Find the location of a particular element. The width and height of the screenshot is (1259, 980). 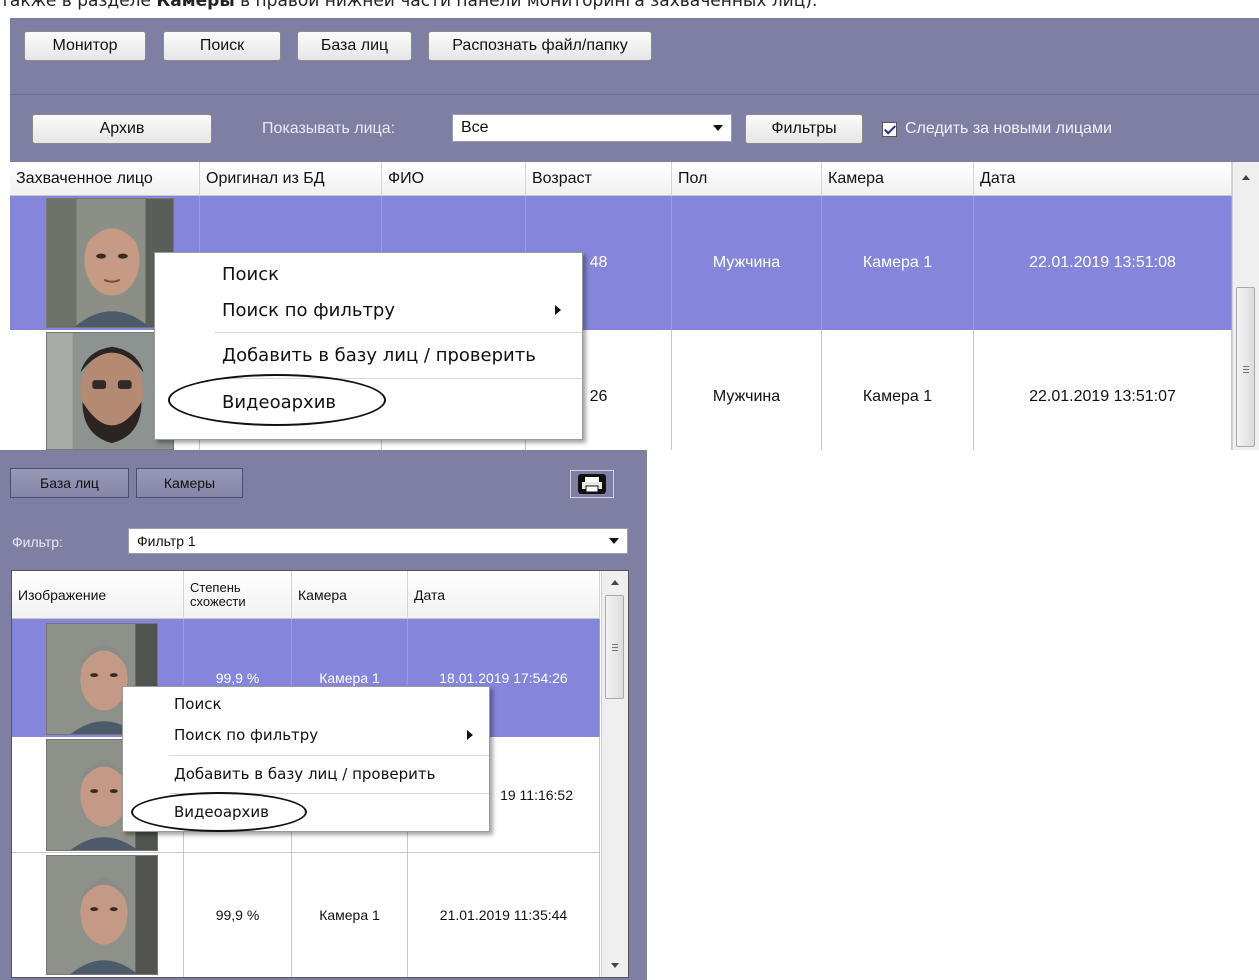

printer-icon is located at coordinates (592, 484).